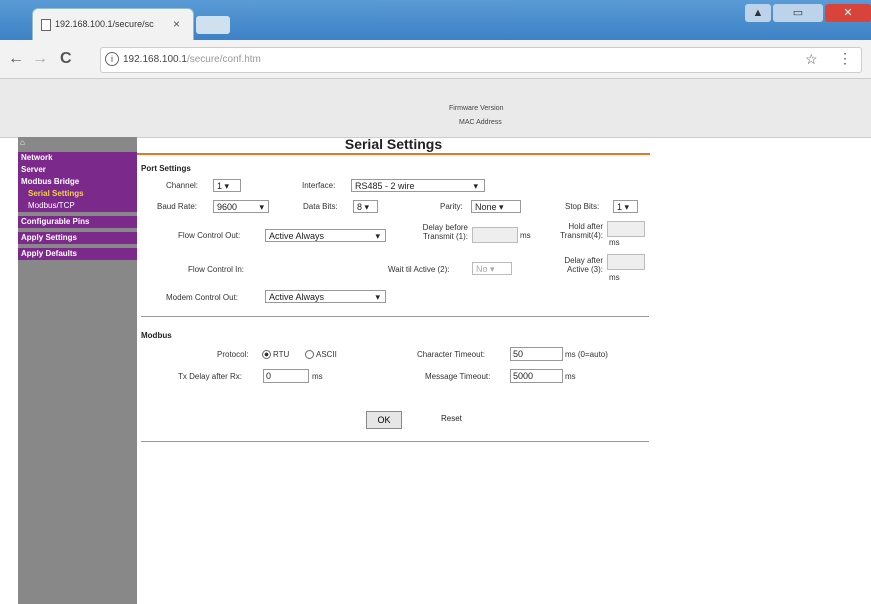 Image resolution: width=871 pixels, height=604 pixels. I want to click on reload-icon: C, so click(66, 59).